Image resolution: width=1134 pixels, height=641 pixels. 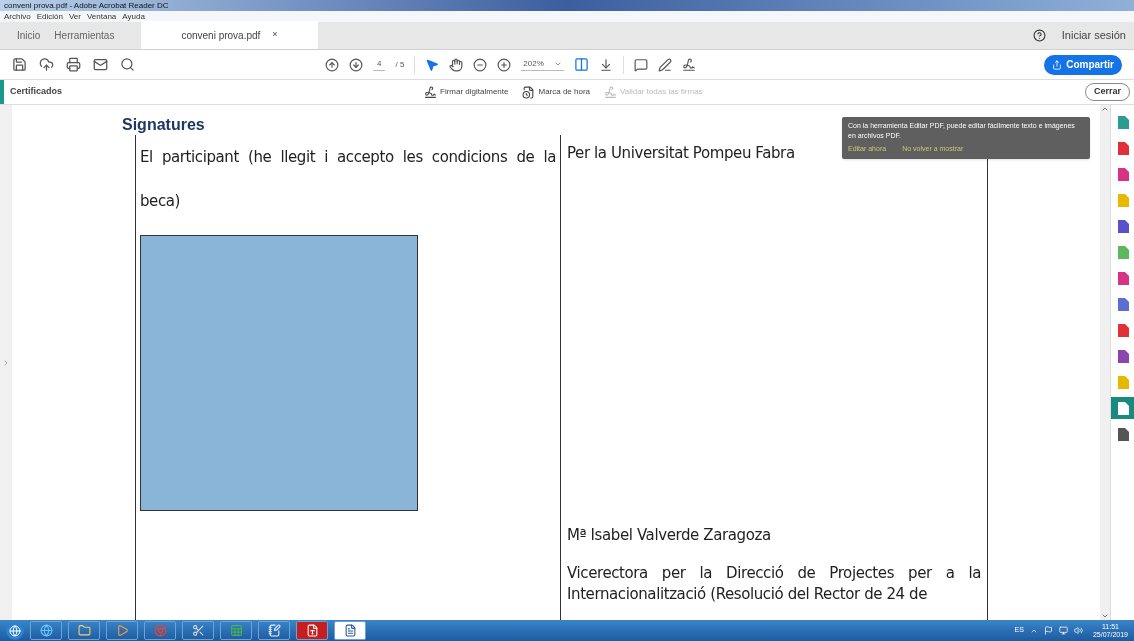 I want to click on help-icon, so click(x=1039, y=35).